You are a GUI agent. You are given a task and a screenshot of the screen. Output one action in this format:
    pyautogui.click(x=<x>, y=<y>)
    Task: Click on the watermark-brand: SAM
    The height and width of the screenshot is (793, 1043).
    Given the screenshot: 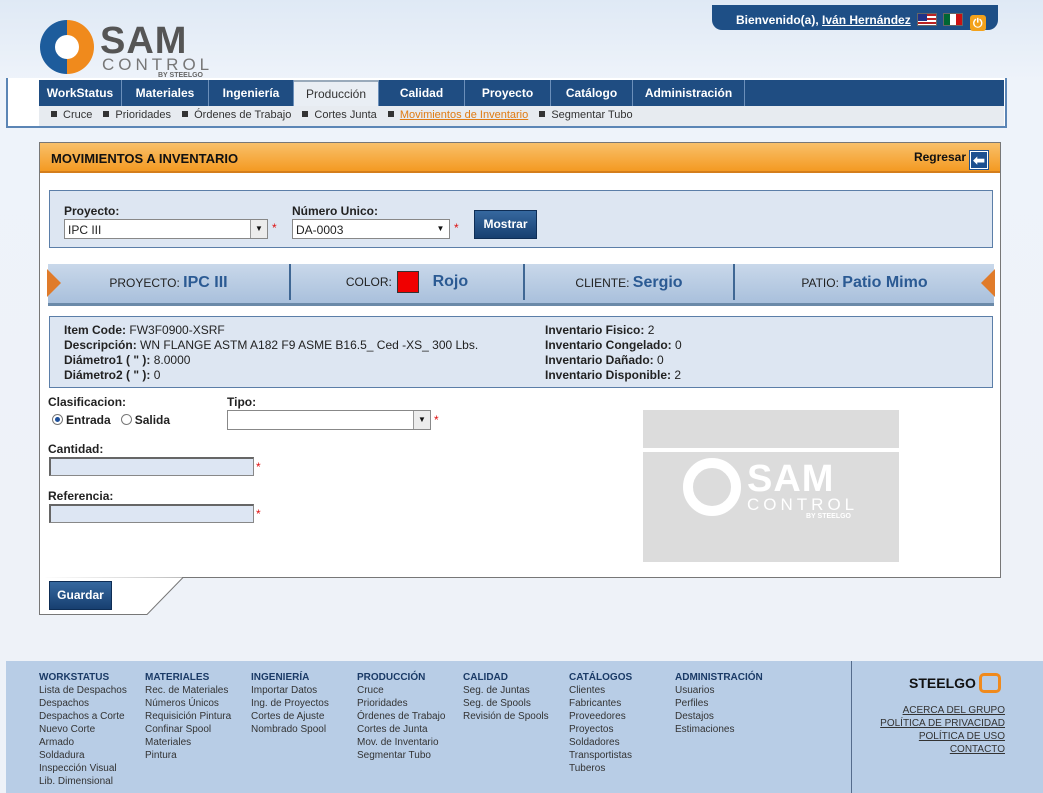 What is the action you would take?
    pyautogui.click(x=791, y=479)
    